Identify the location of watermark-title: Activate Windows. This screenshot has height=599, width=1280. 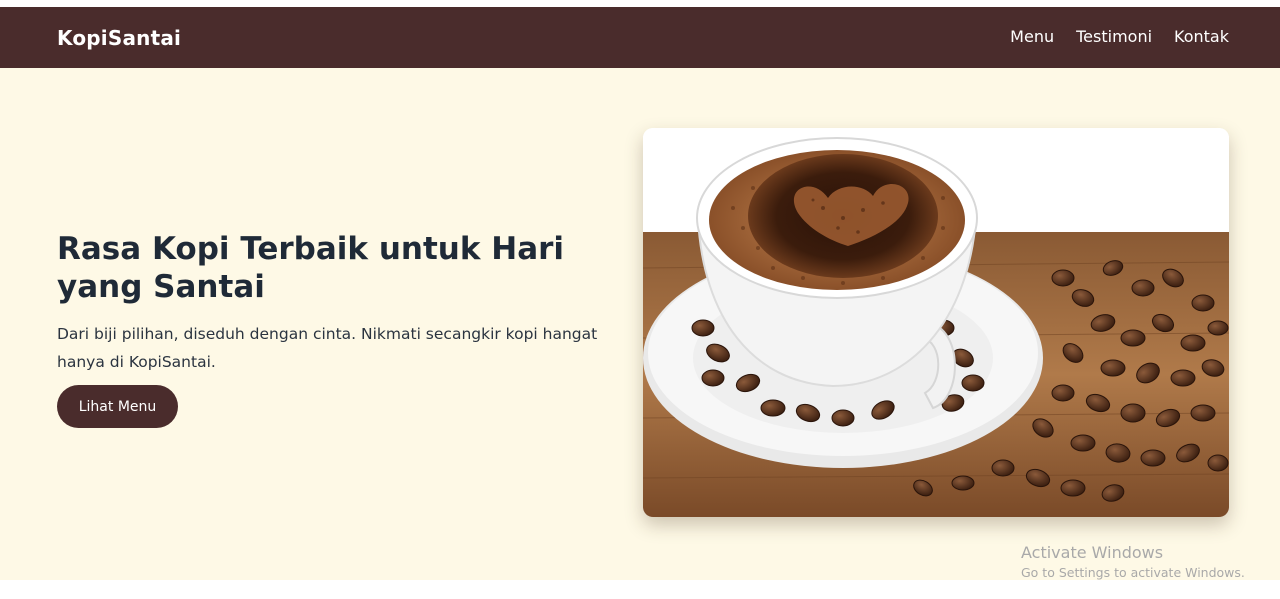
(1092, 552).